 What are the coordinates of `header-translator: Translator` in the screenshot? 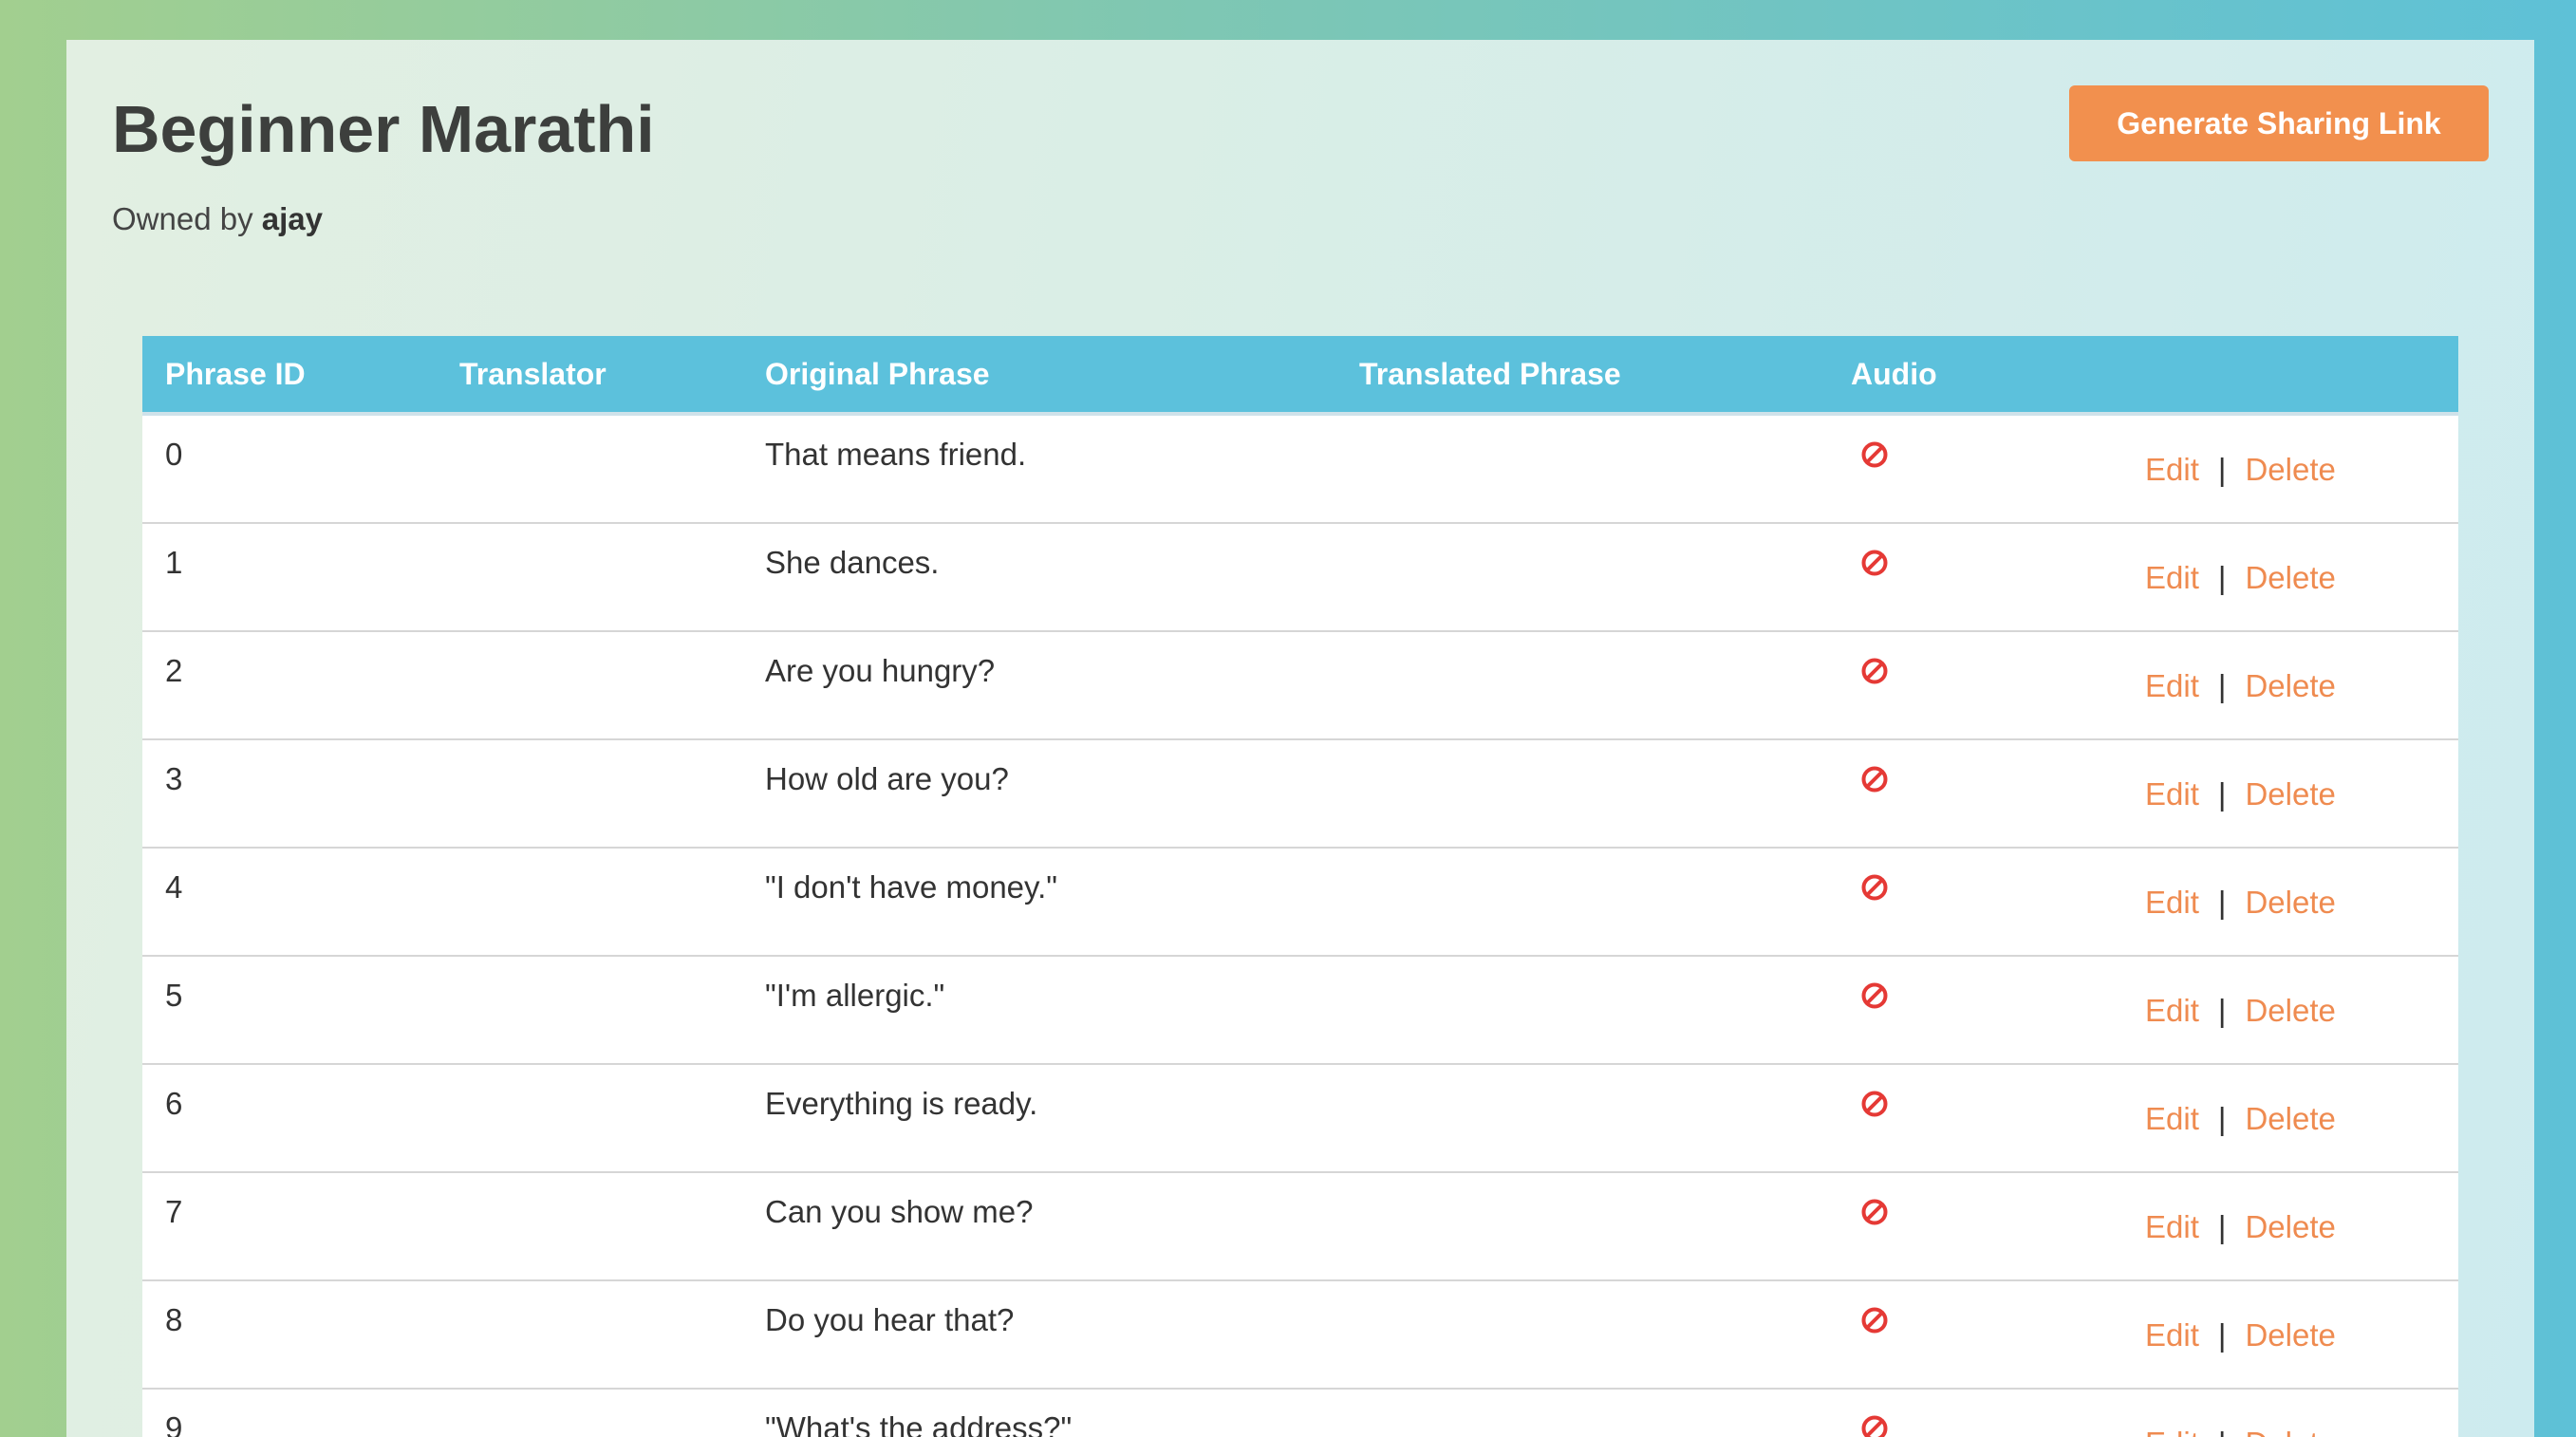 It's located at (533, 374).